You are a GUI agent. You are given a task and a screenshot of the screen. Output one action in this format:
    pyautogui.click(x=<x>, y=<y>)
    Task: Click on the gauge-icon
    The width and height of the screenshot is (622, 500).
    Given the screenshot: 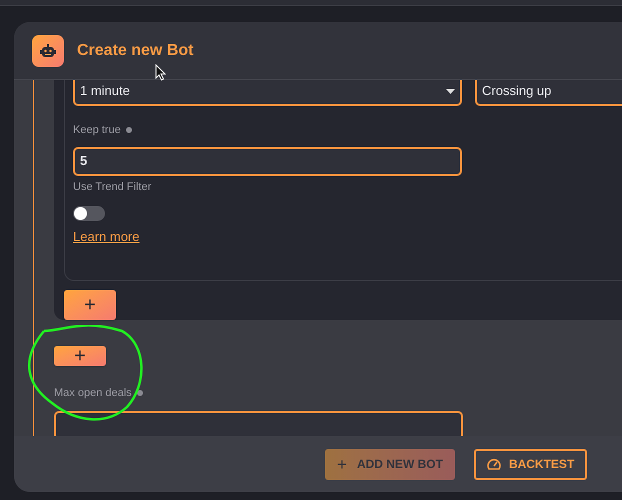 What is the action you would take?
    pyautogui.click(x=493, y=464)
    